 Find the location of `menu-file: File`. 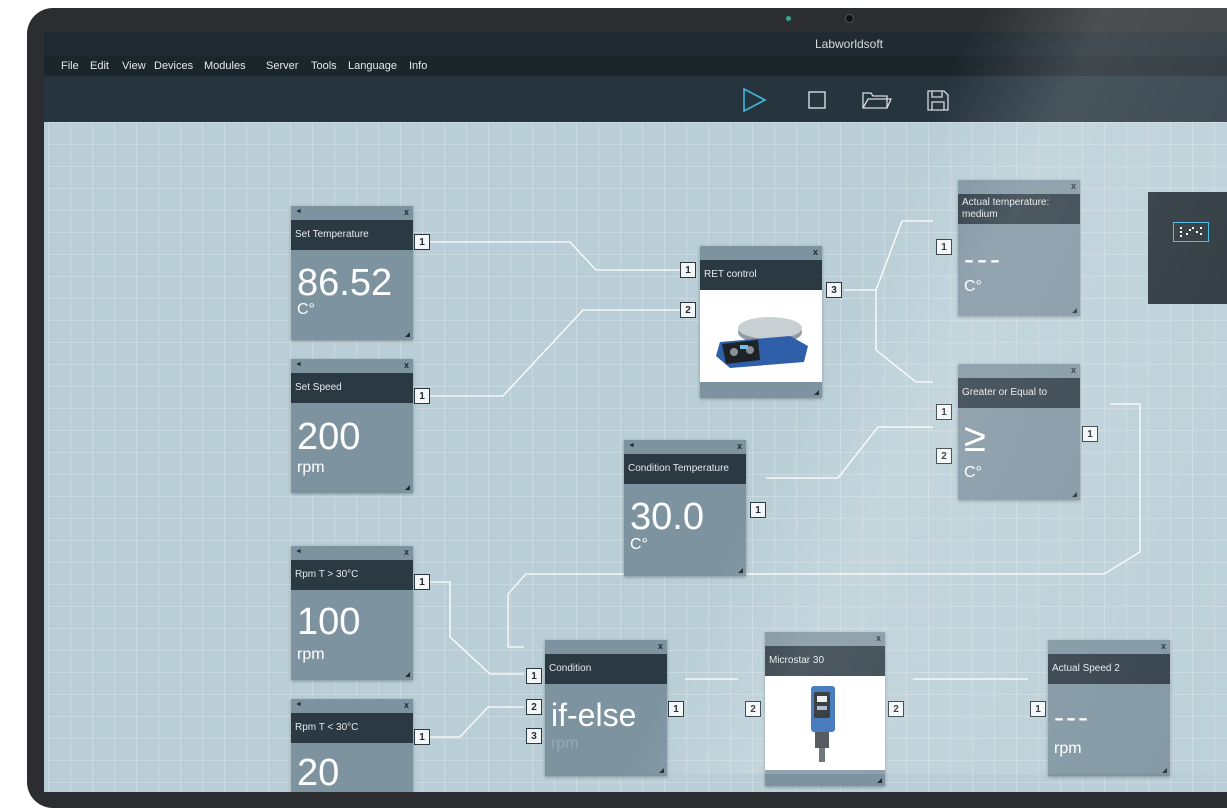

menu-file: File is located at coordinates (70, 66).